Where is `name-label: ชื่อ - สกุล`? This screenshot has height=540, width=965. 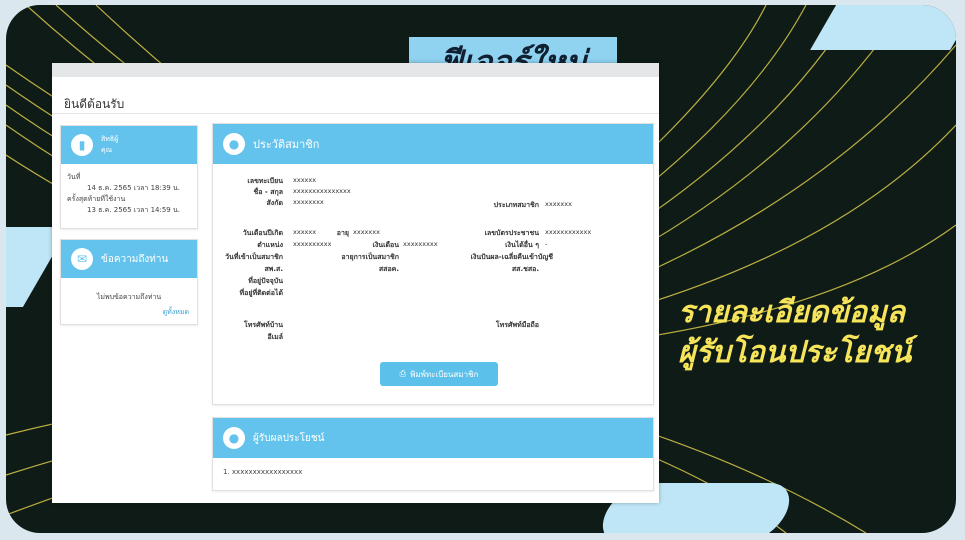
name-label: ชื่อ - สกุล is located at coordinates (268, 192).